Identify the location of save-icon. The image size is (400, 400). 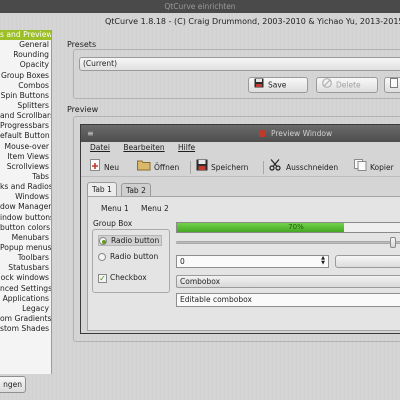
(259, 85).